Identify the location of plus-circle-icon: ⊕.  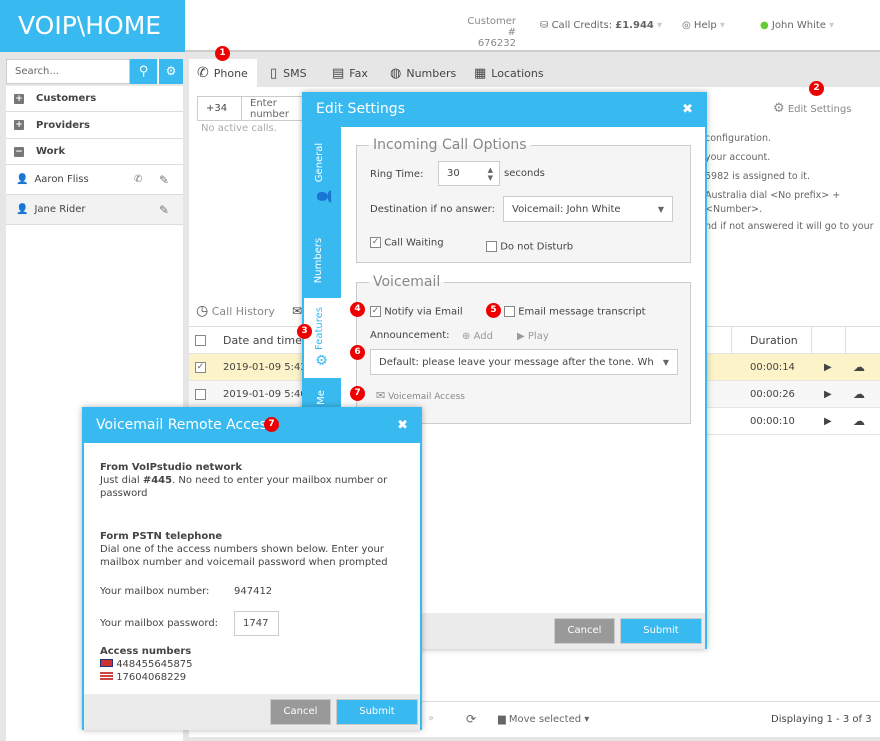
(466, 336).